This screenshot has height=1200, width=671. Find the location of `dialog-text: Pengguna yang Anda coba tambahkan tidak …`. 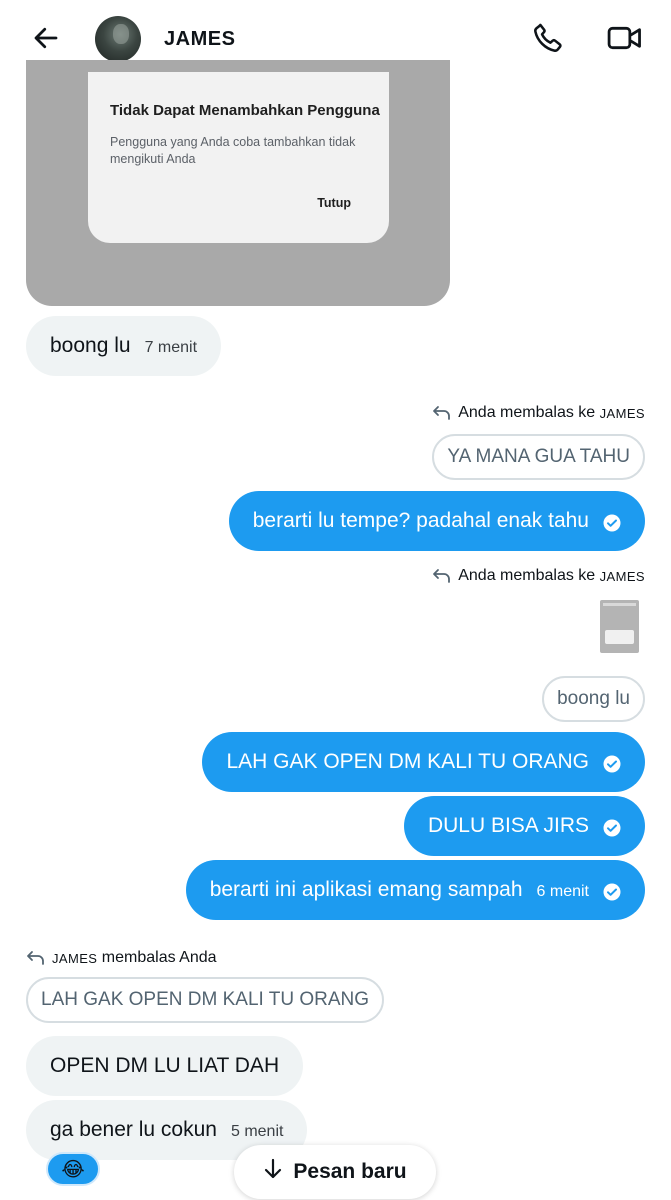

dialog-text: Pengguna yang Anda coba tambahkan tidak … is located at coordinates (233, 150).